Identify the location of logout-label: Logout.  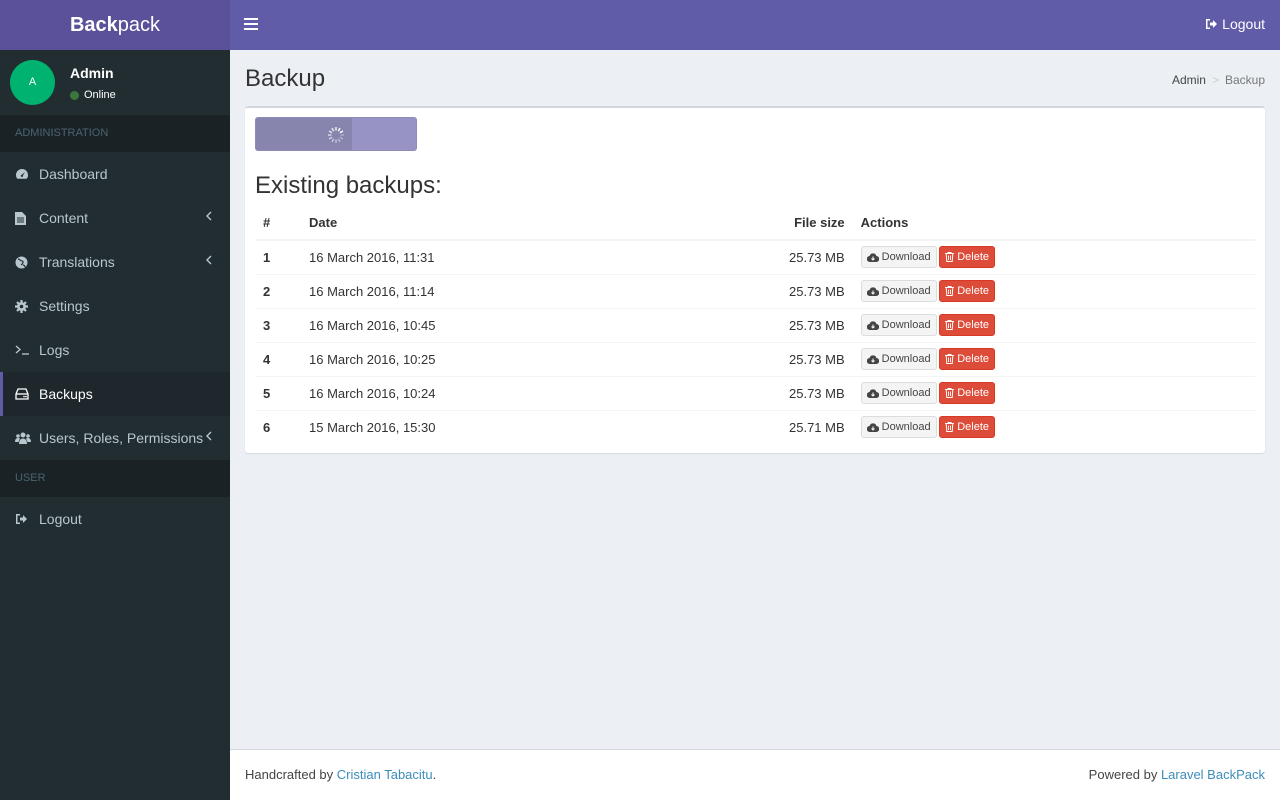
(1243, 24).